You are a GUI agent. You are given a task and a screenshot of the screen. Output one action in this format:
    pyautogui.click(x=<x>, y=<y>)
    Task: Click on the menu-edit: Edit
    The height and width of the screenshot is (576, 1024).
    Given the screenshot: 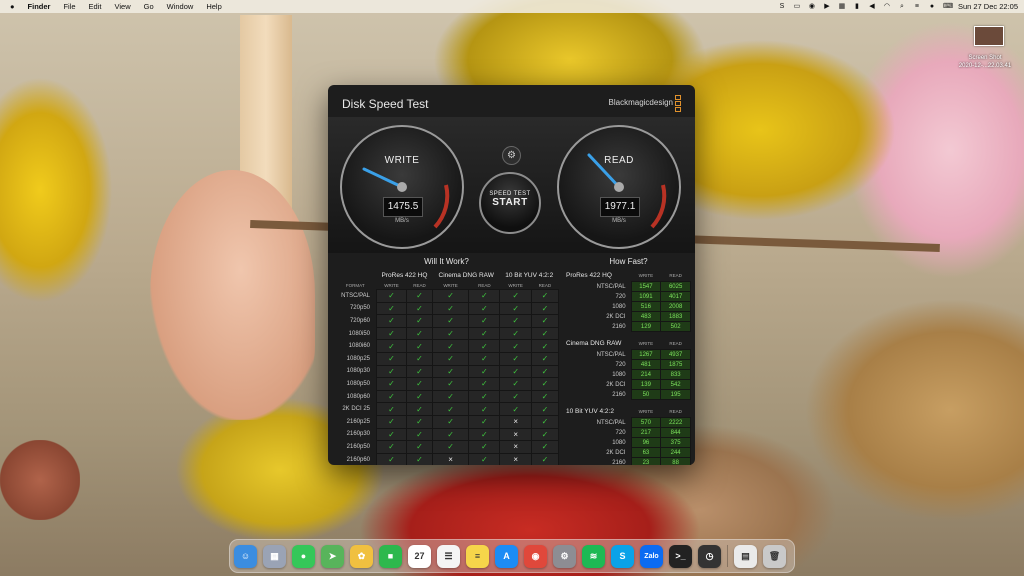 What is the action you would take?
    pyautogui.click(x=95, y=6)
    